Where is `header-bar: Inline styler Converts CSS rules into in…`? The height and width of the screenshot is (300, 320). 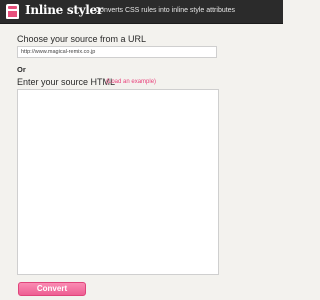
header-bar: Inline styler Converts CSS rules into in… is located at coordinates (141, 12).